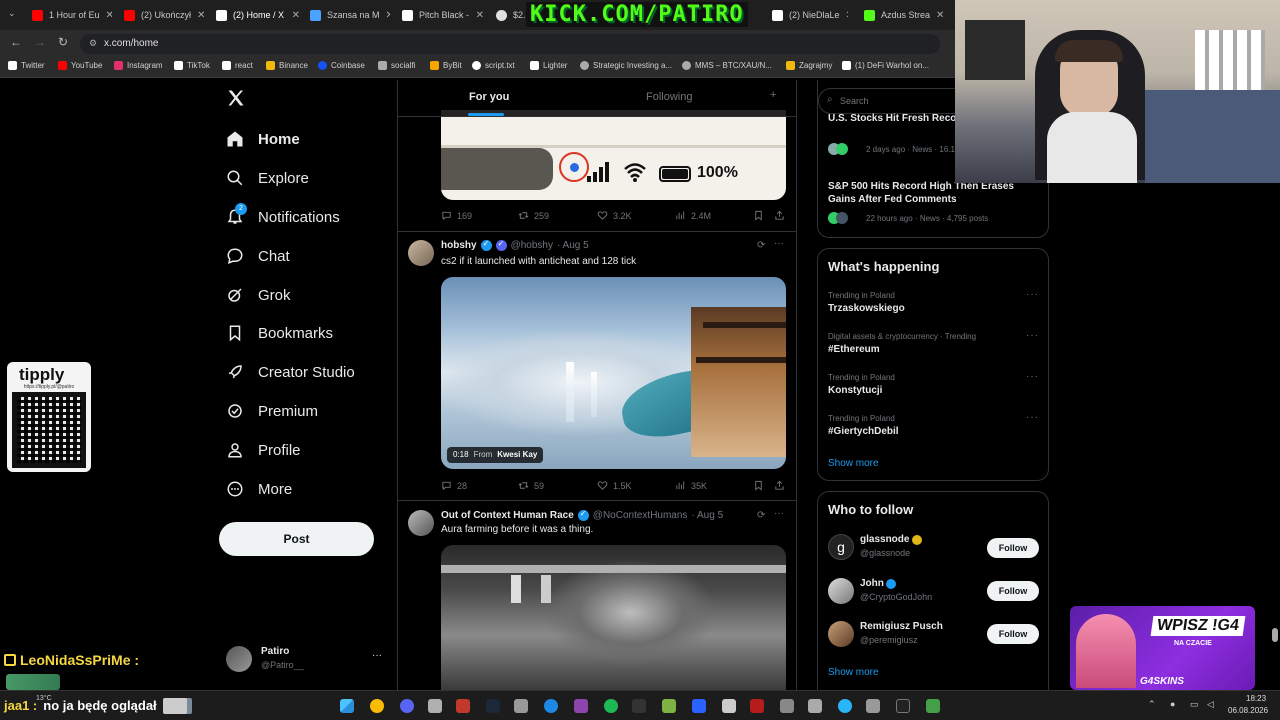 This screenshot has height=720, width=1280. What do you see at coordinates (613, 617) in the screenshot?
I see `tweet-video` at bounding box center [613, 617].